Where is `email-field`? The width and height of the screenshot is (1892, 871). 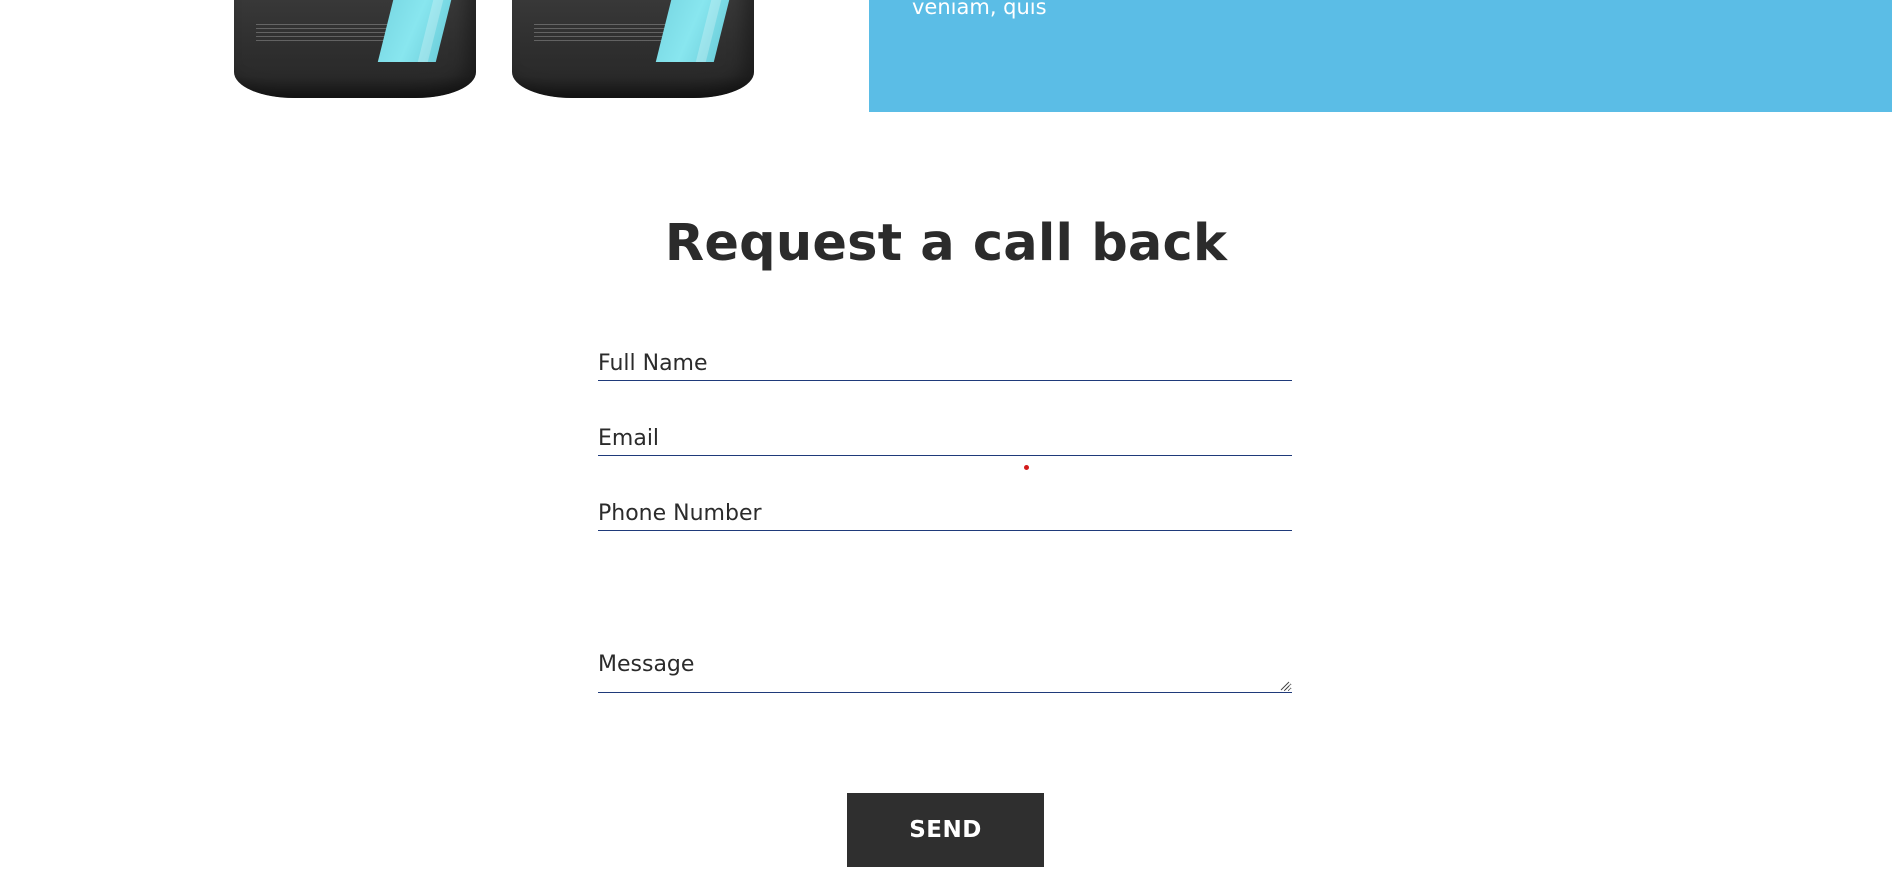
email-field is located at coordinates (945, 438).